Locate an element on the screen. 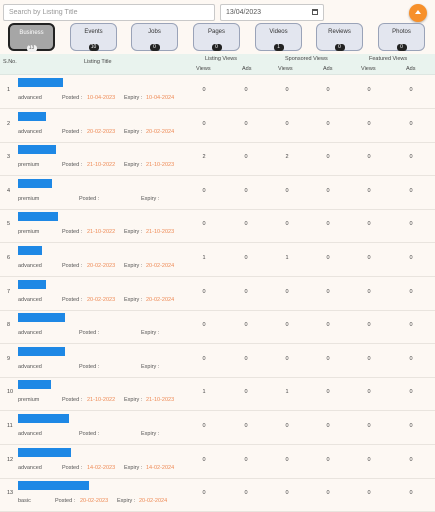 The width and height of the screenshot is (435, 512). tab-label: Videos is located at coordinates (278, 32).